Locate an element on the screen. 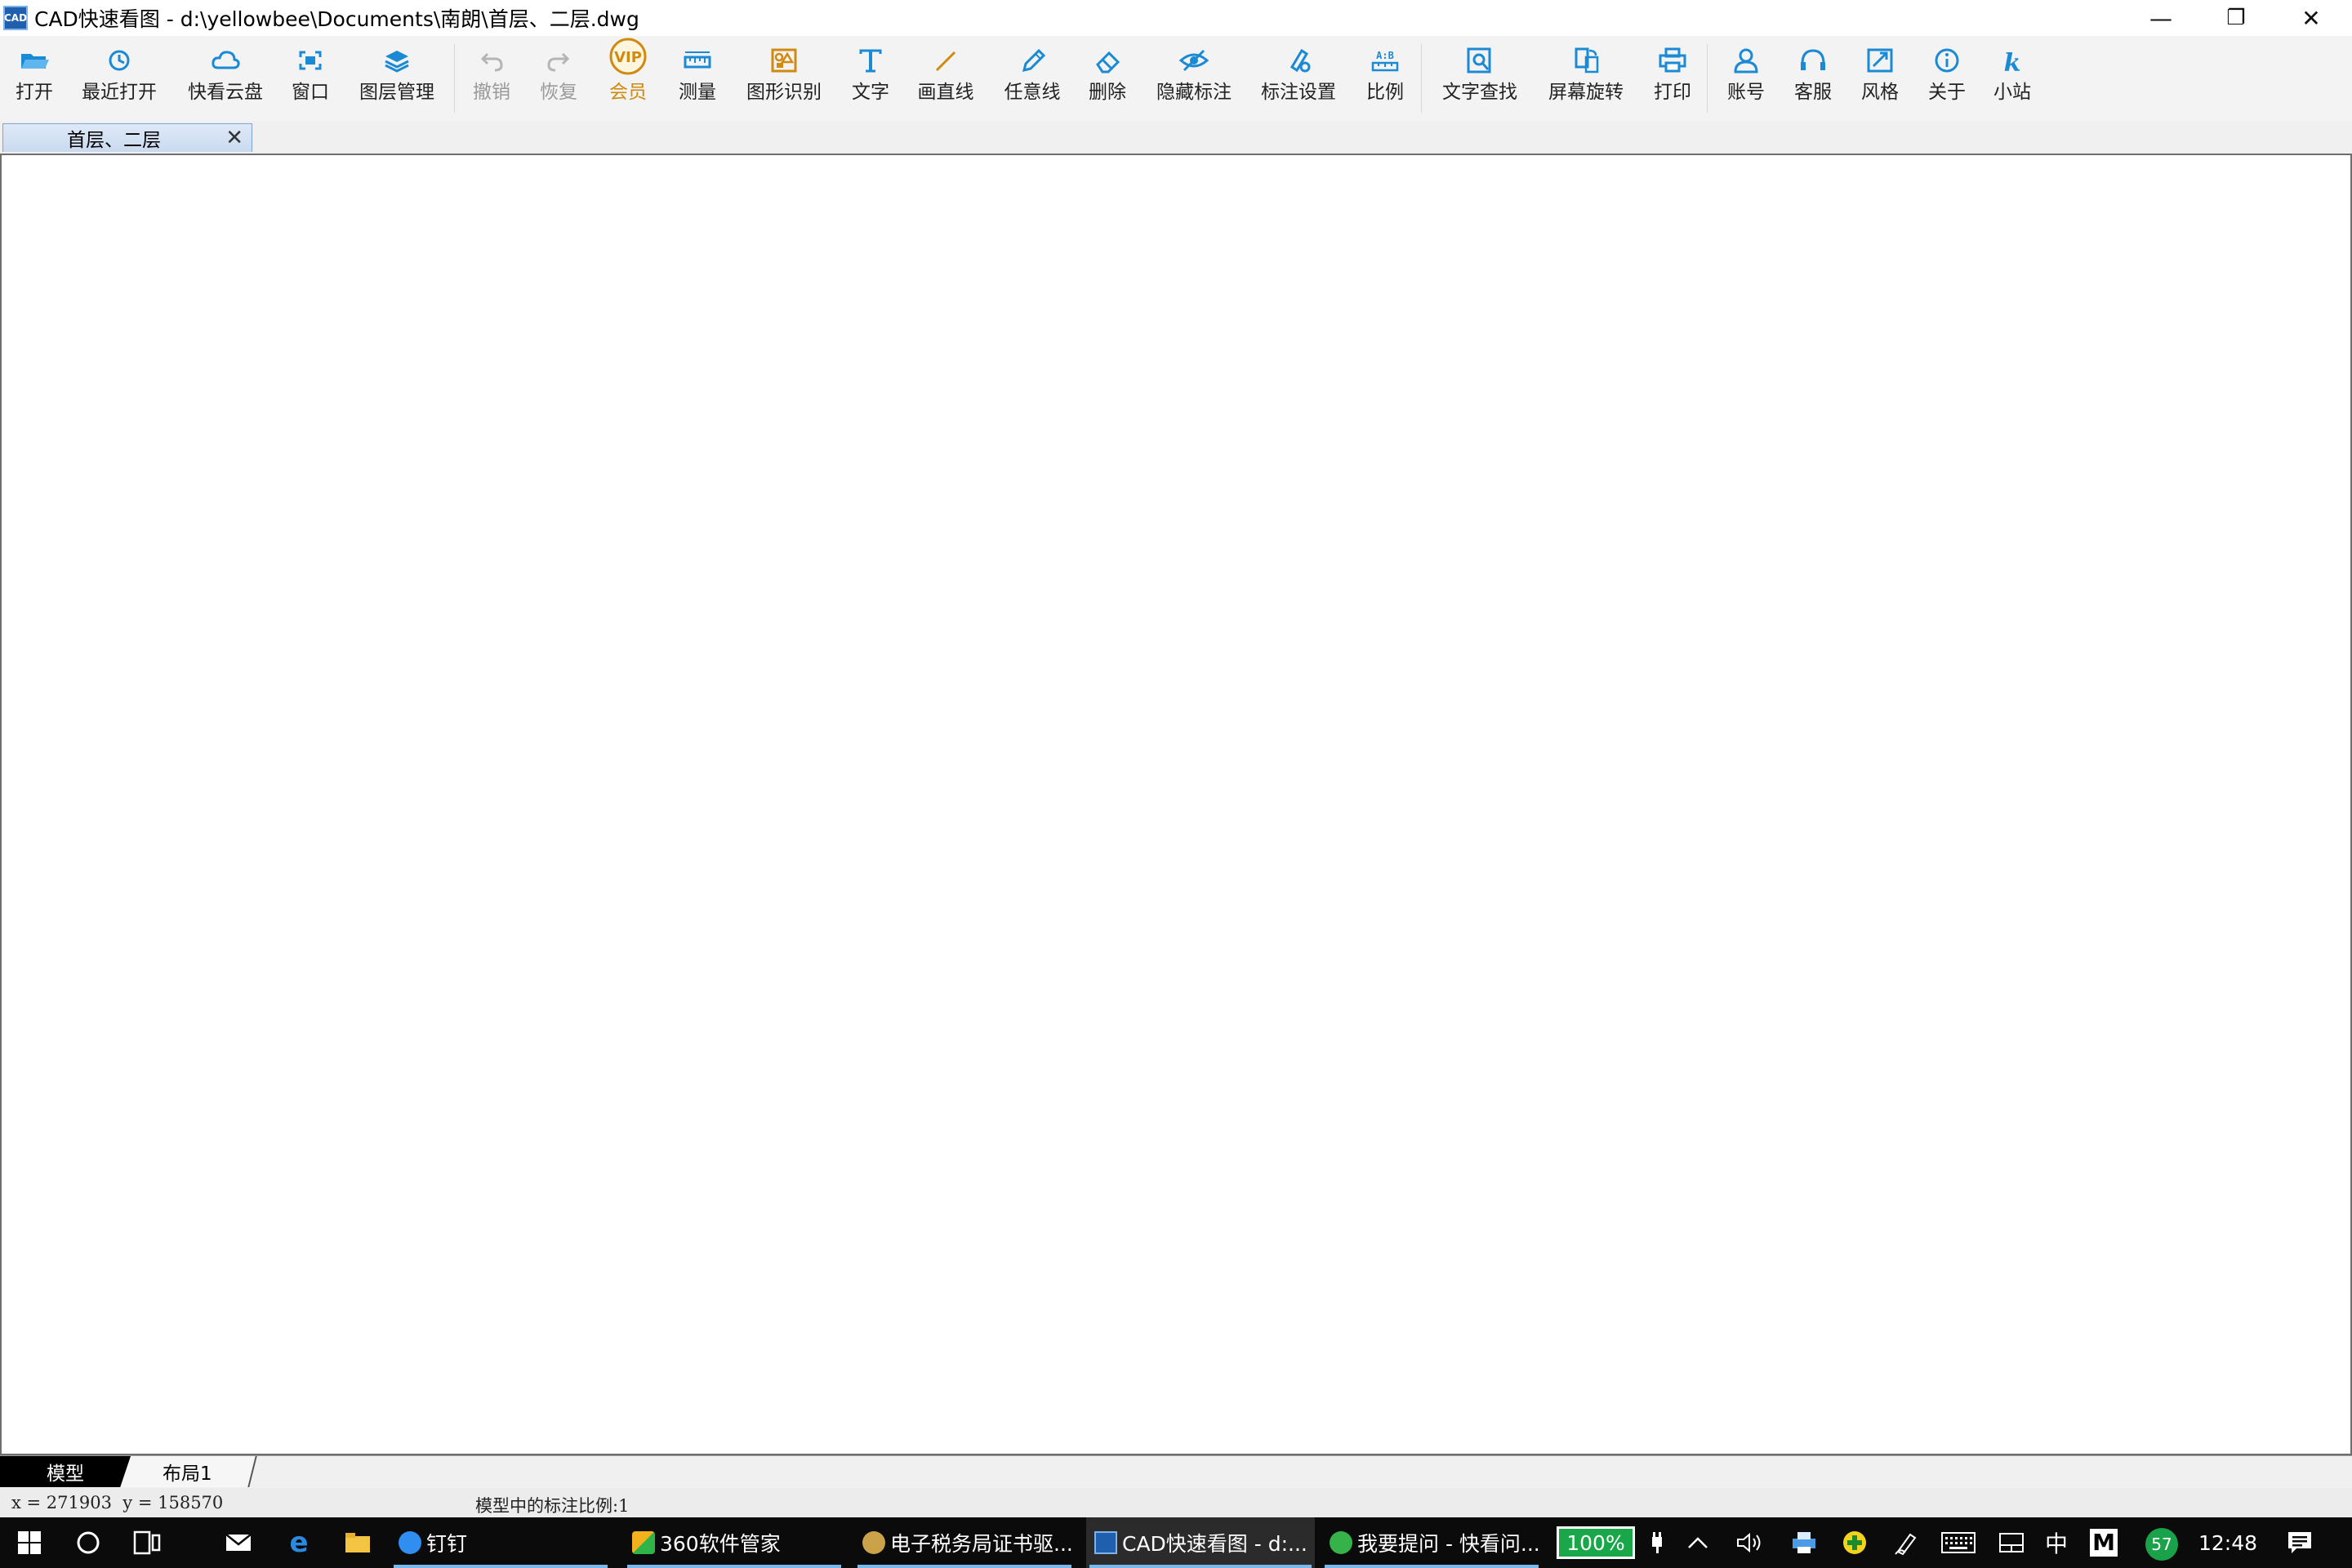 This screenshot has width=2352, height=1568. toolbar-button: 文字查找 is located at coordinates (1479, 78).